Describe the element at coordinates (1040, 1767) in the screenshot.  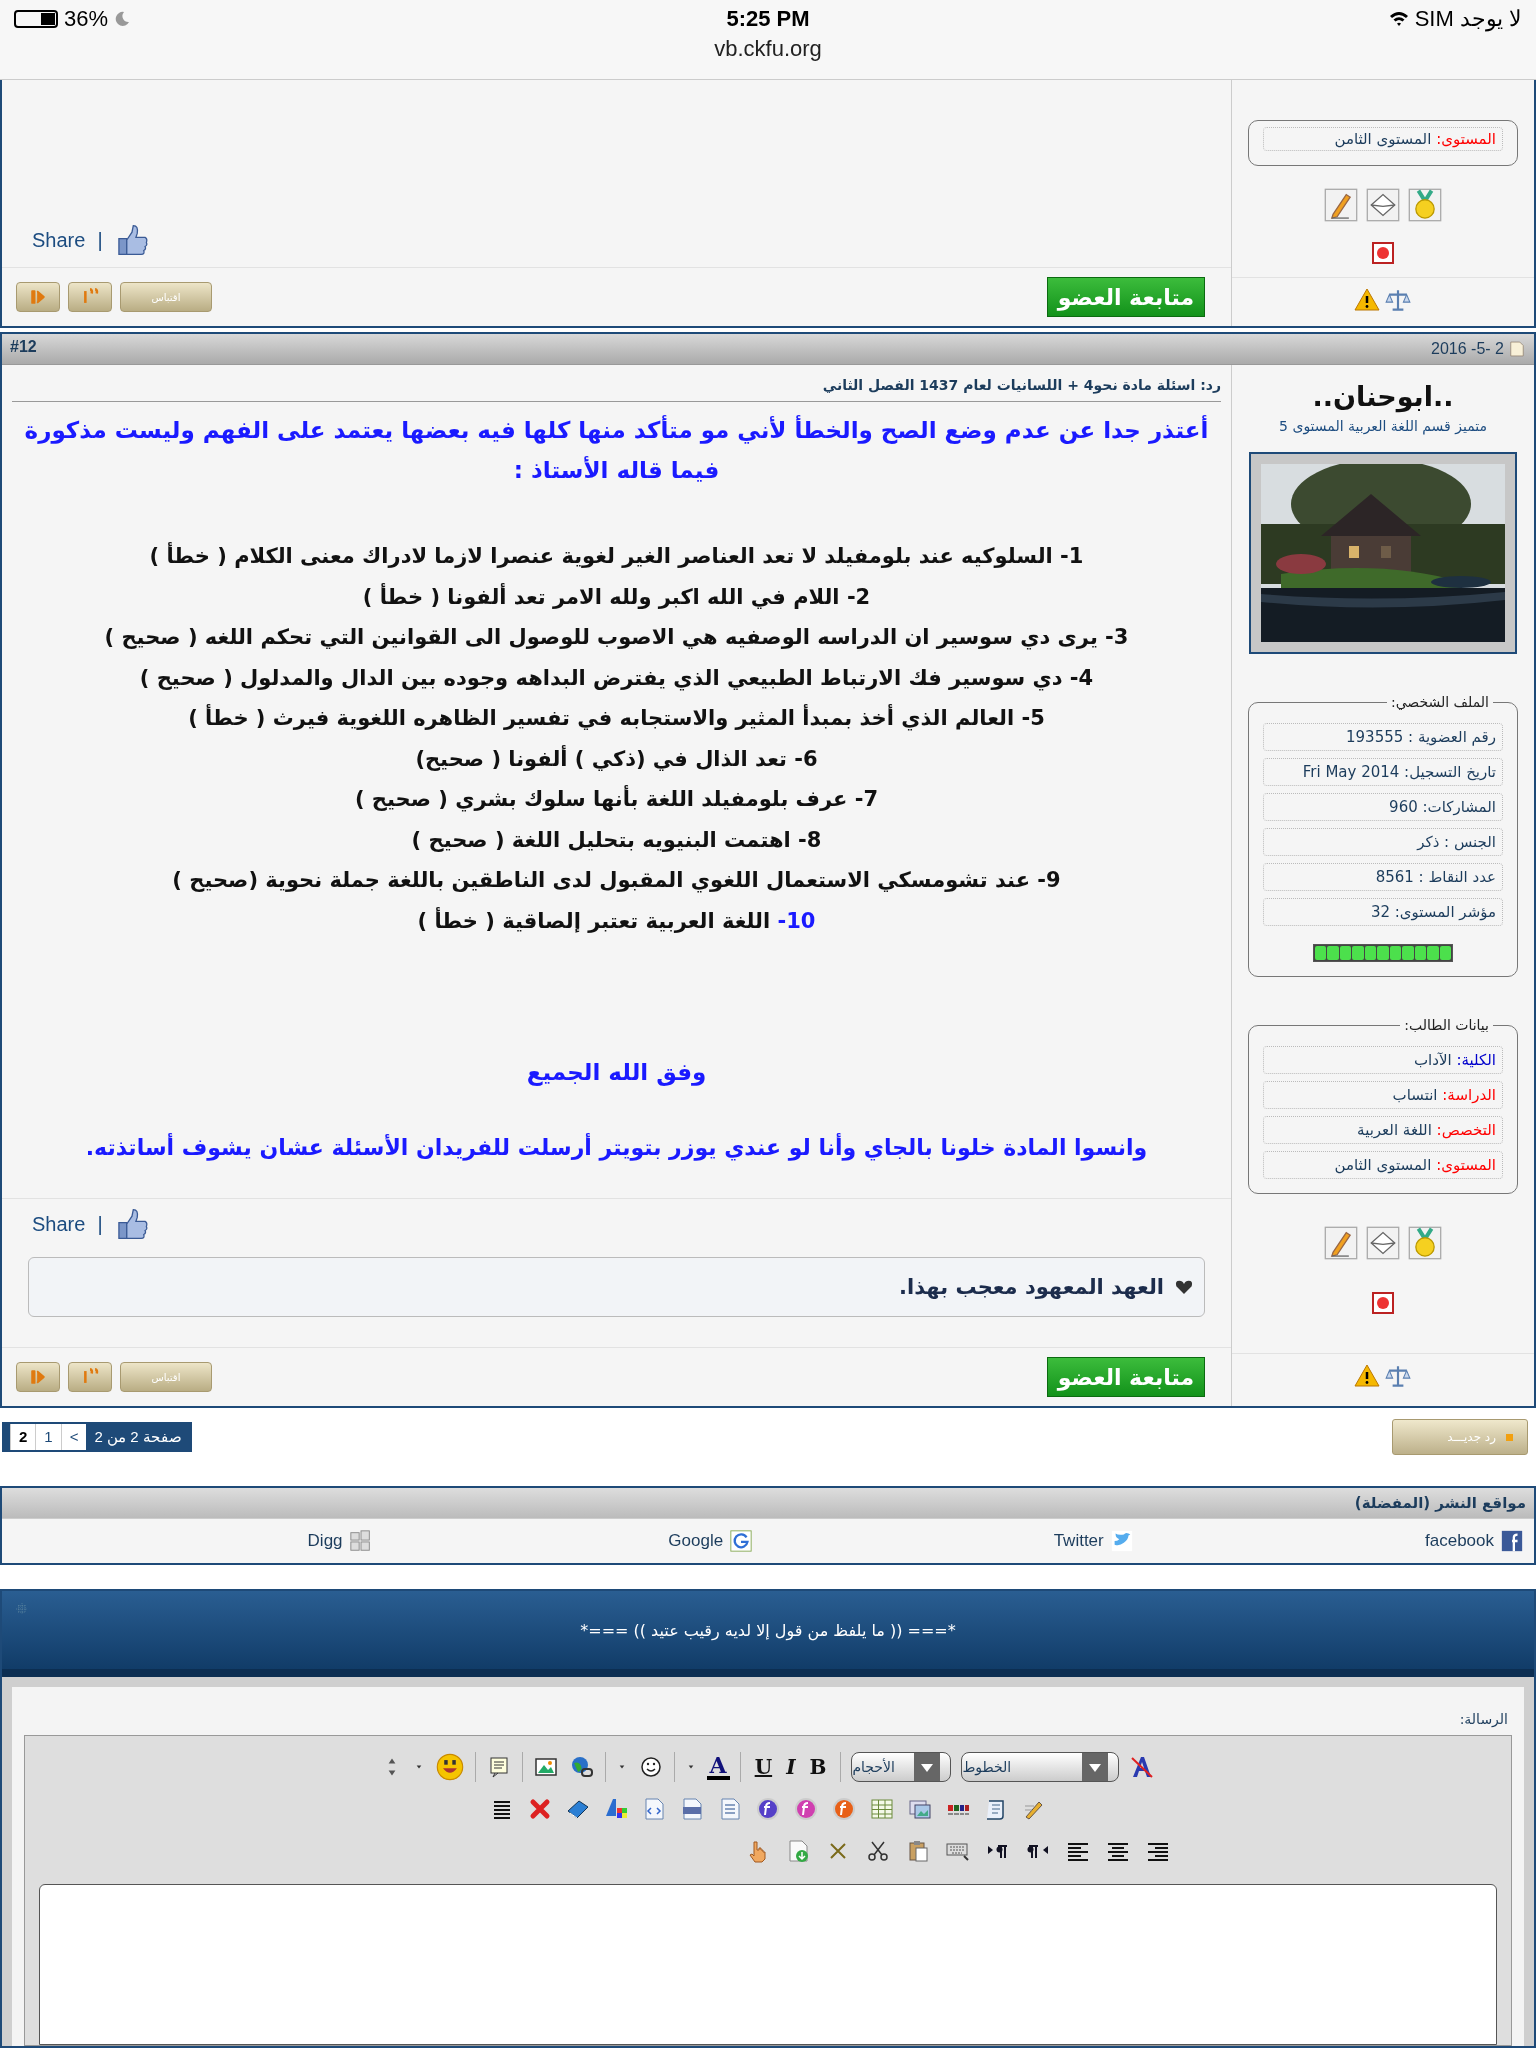
I see `font-dropdown: الخطوط` at that location.